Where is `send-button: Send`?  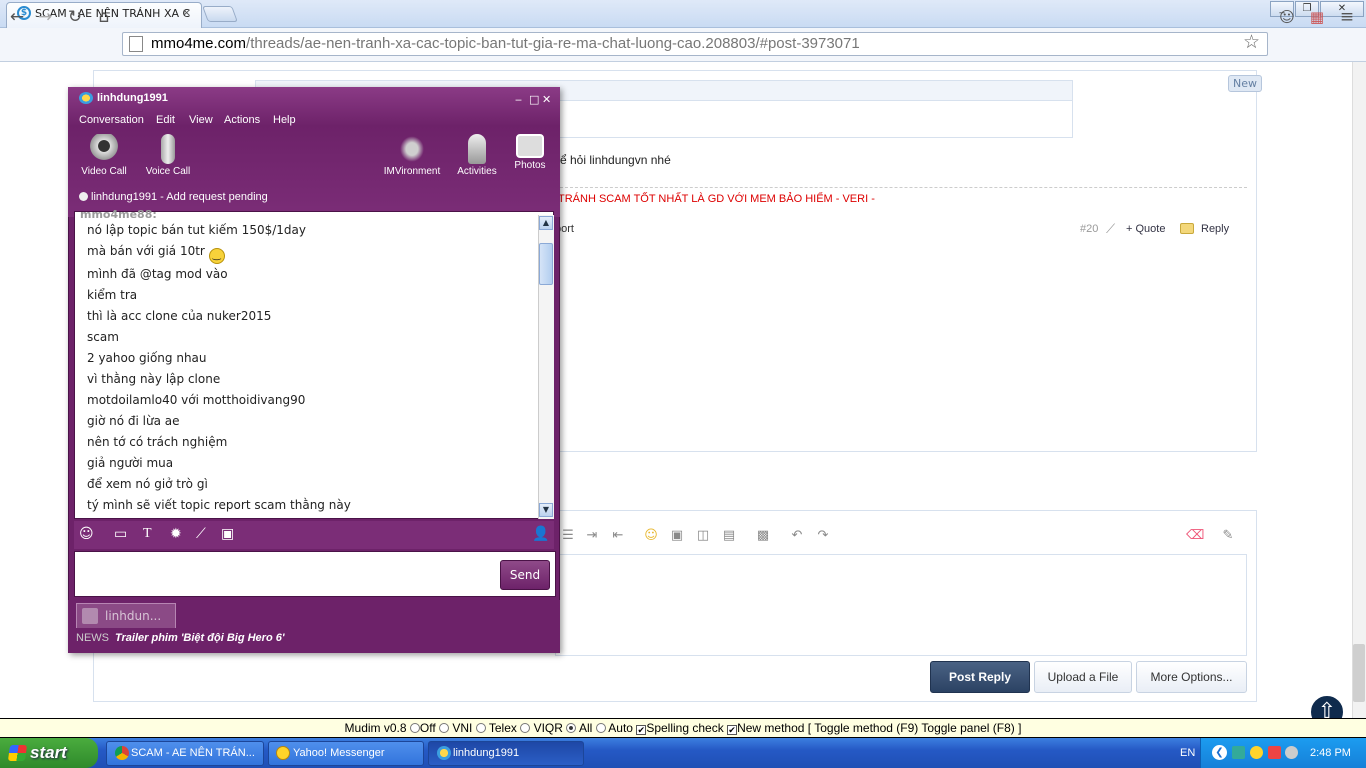 send-button: Send is located at coordinates (525, 575).